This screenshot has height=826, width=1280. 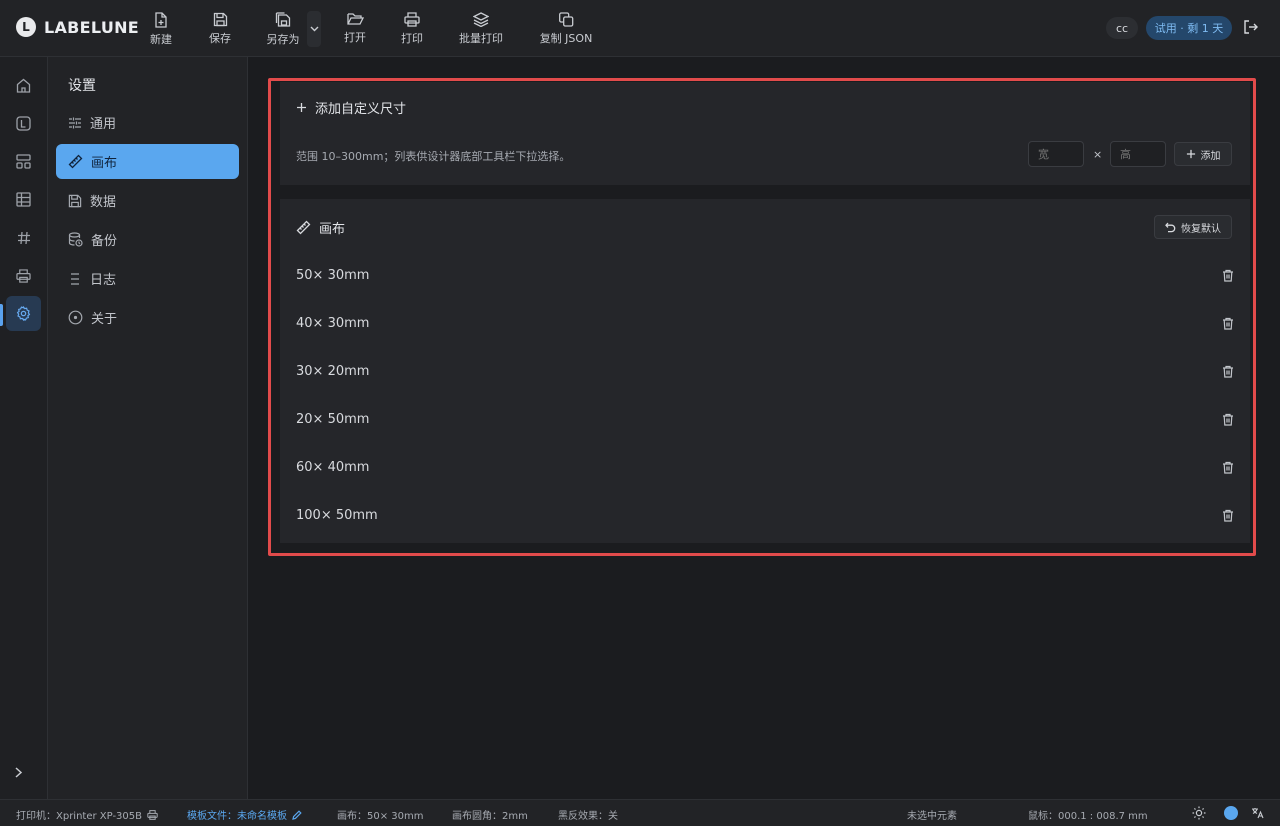 I want to click on language-toggle, so click(x=1257, y=813).